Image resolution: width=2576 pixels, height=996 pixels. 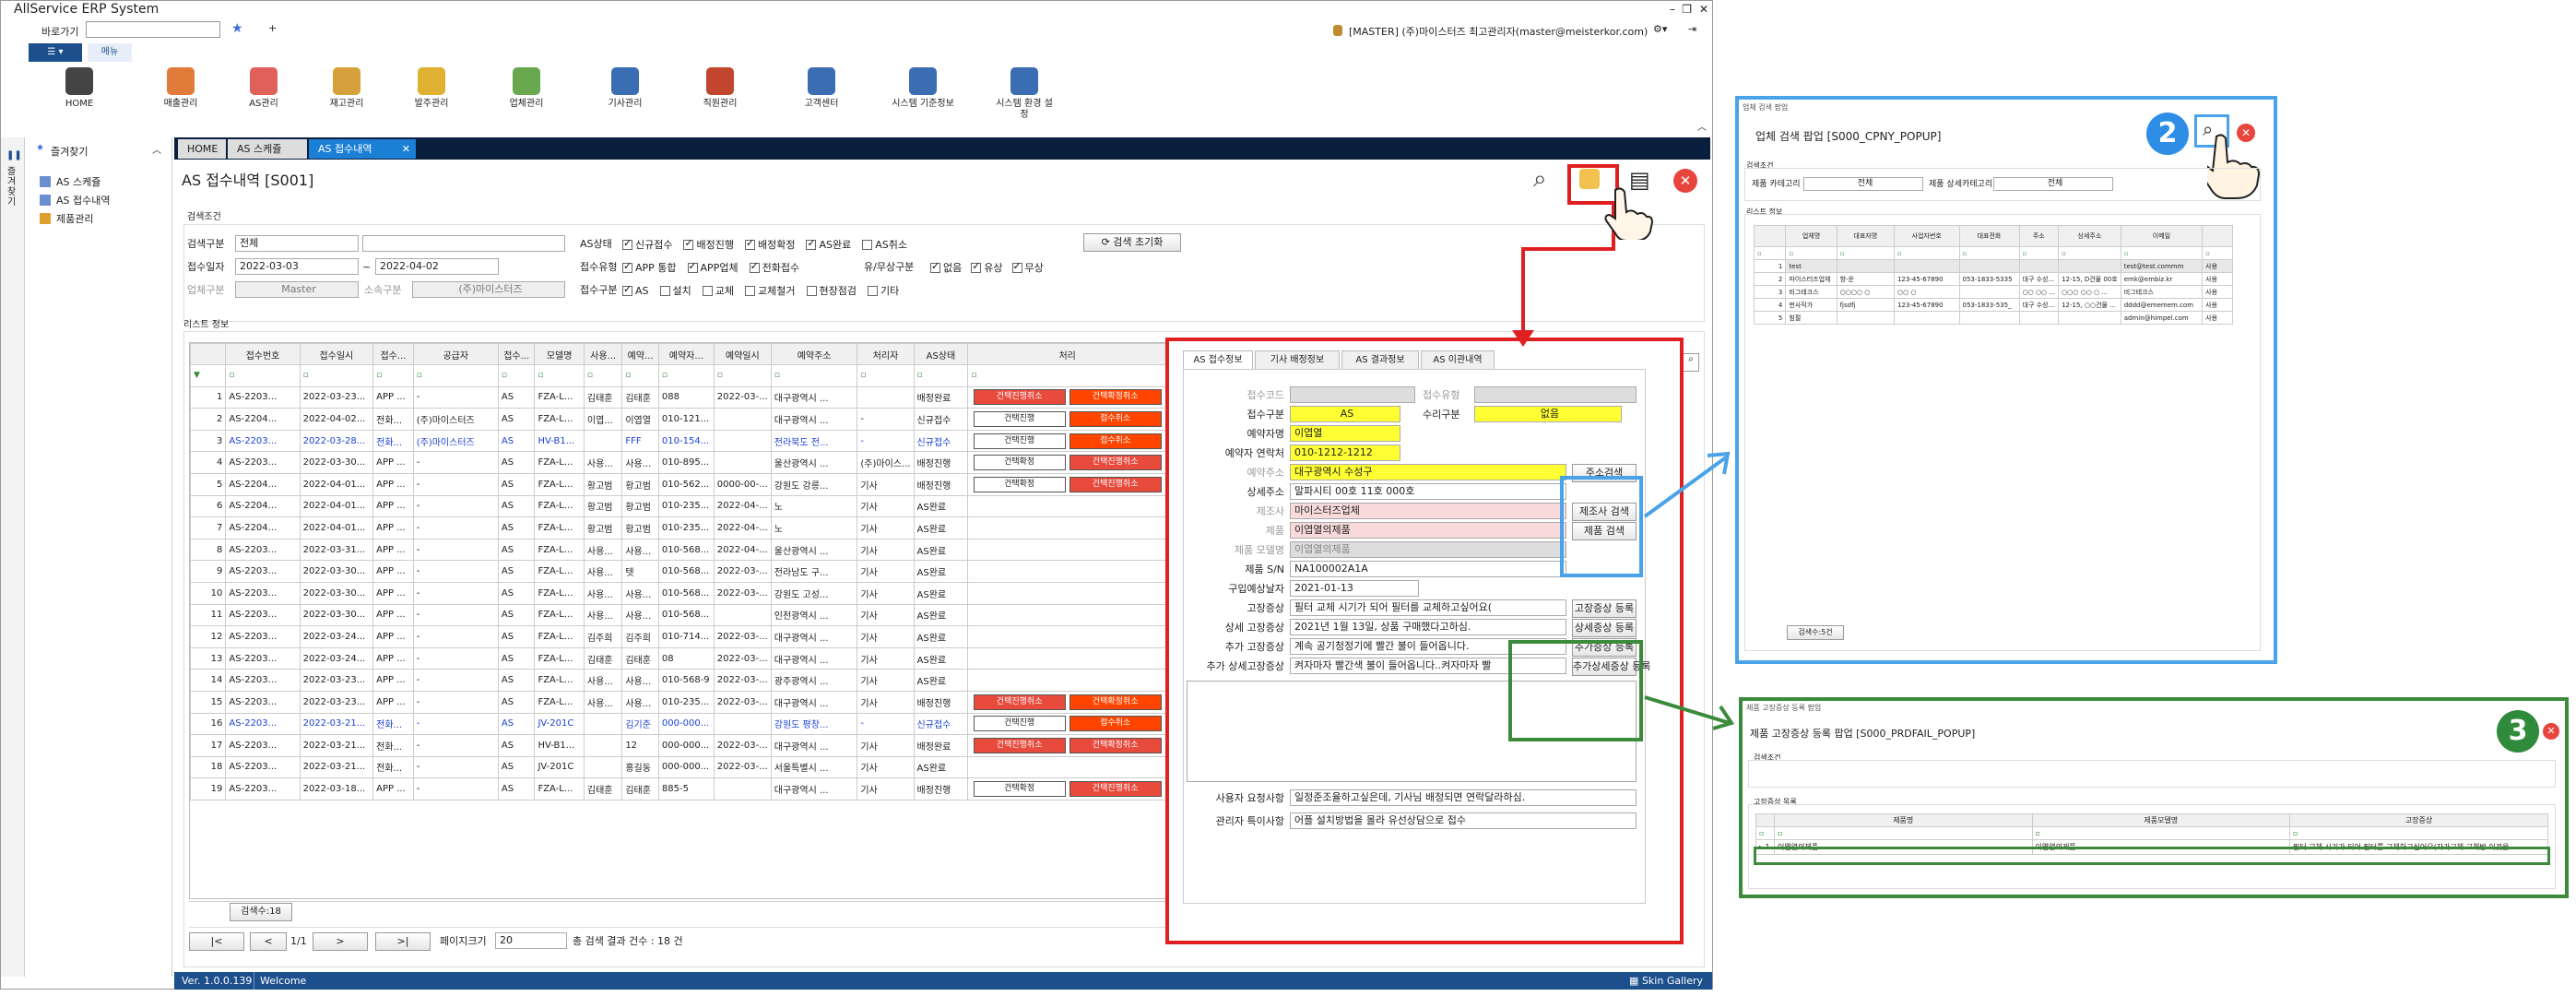 What do you see at coordinates (531, 940) in the screenshot?
I see `page-size-select: 20` at bounding box center [531, 940].